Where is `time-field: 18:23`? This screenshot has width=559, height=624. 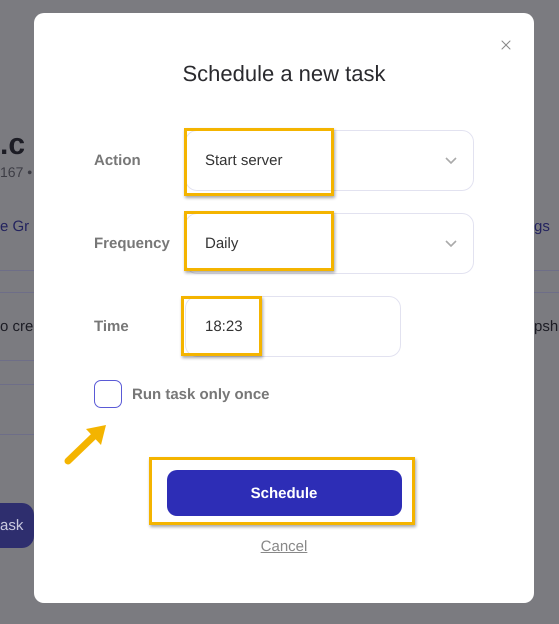 time-field: 18:23 is located at coordinates (293, 326).